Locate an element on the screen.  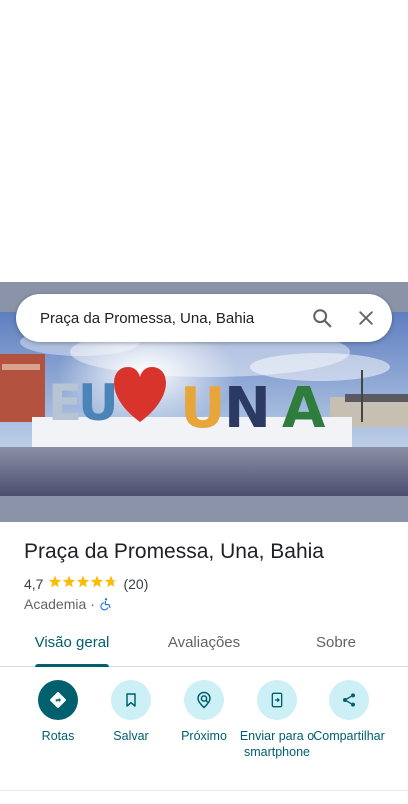
tab-reviews: Avaliações is located at coordinates (204, 644).